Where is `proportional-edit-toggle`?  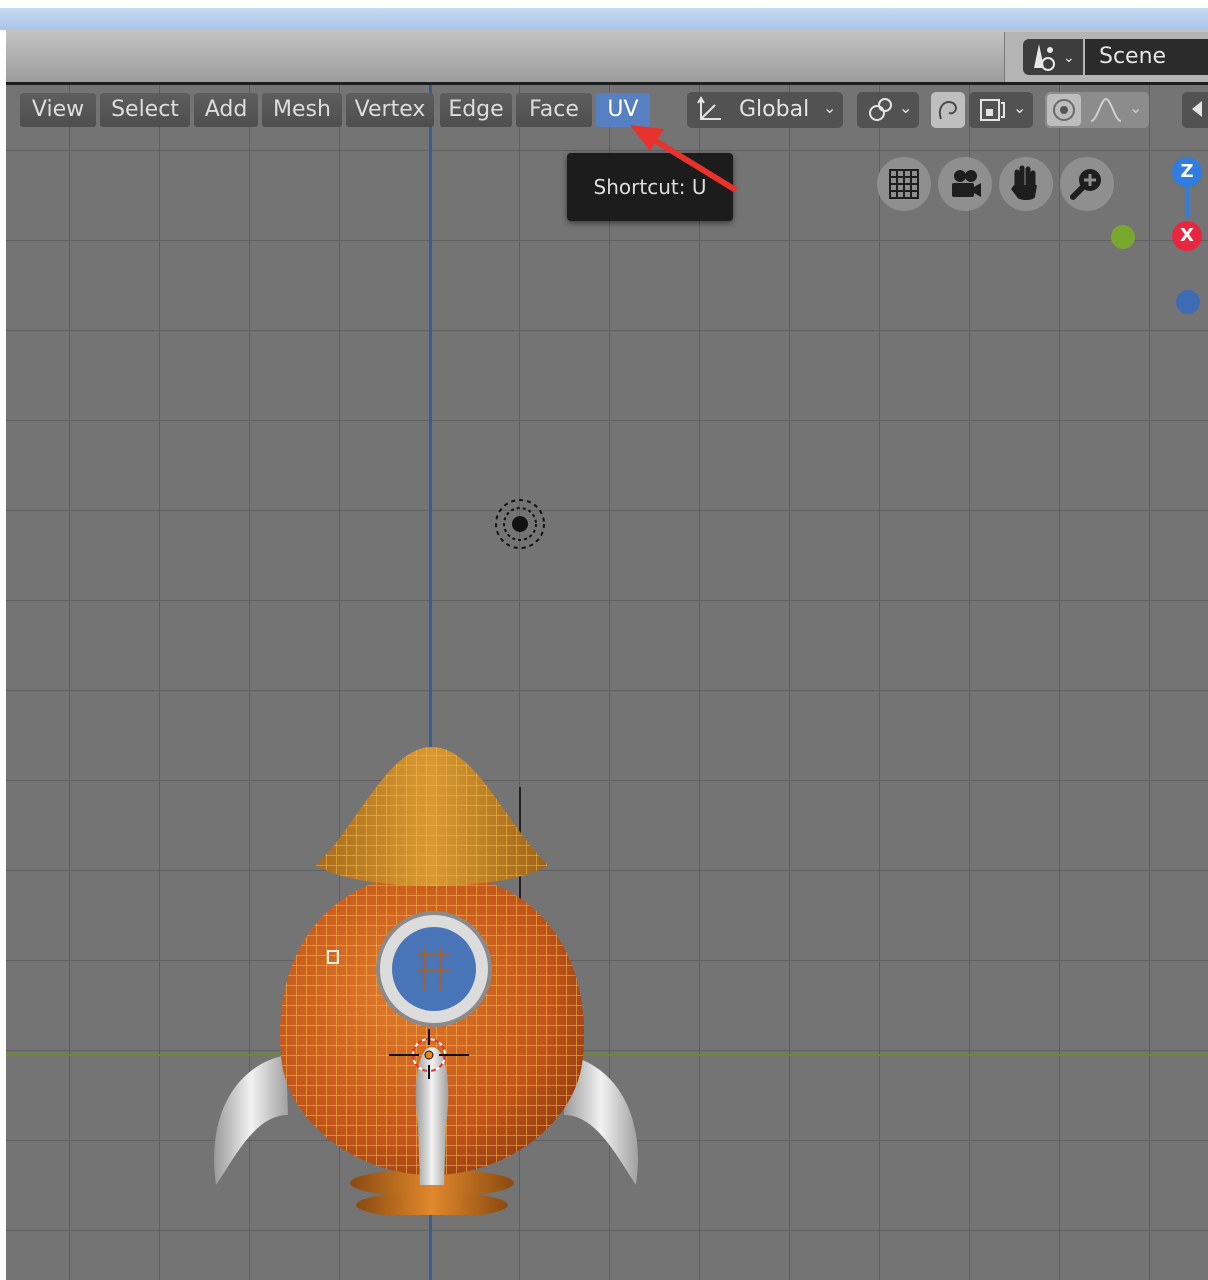 proportional-edit-toggle is located at coordinates (1064, 110).